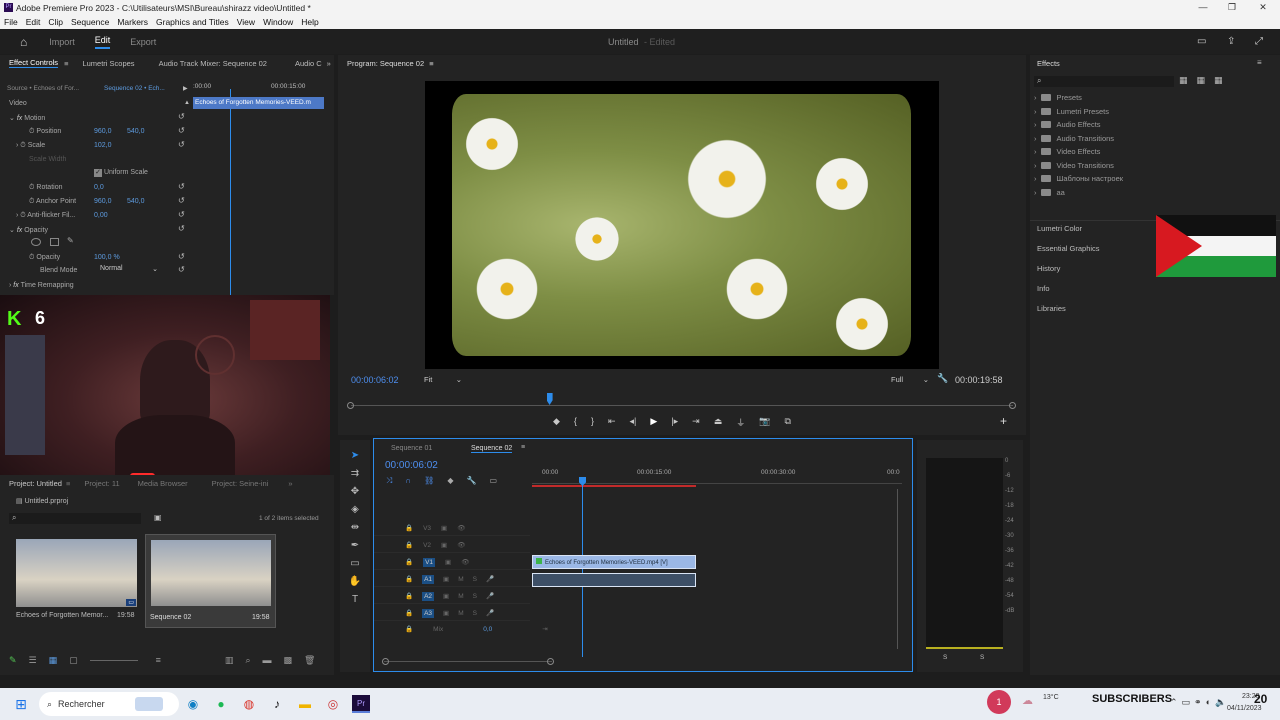  What do you see at coordinates (471, 481) in the screenshot?
I see `settings-wrench-icon: 🔧` at bounding box center [471, 481].